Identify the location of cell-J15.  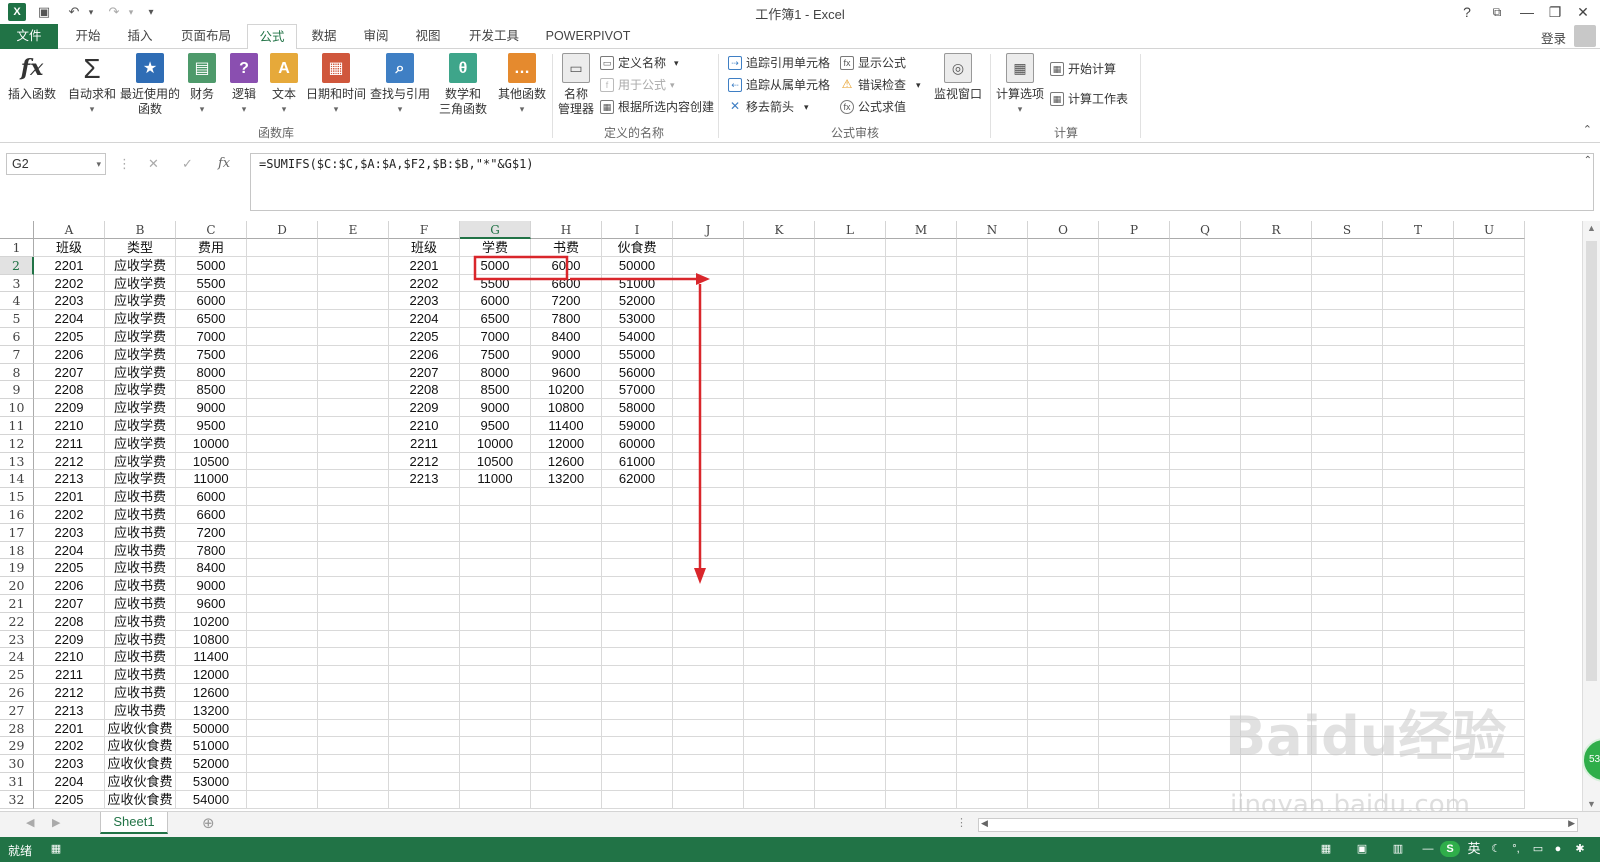
(708, 497).